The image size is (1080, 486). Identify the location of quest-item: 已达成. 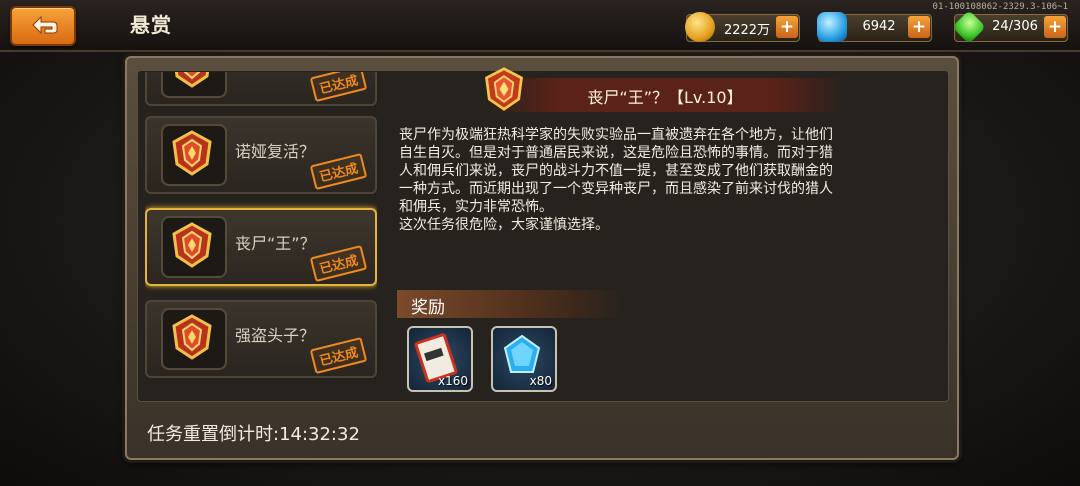
(261, 89).